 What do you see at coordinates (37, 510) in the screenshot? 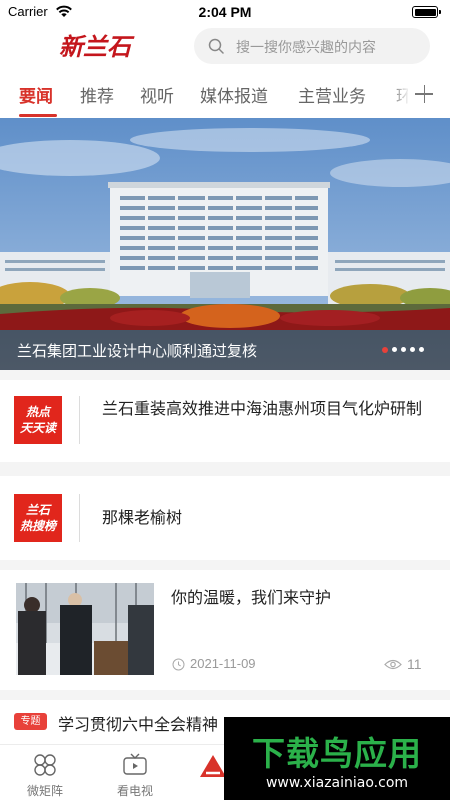
I see `badge-line: 兰石` at bounding box center [37, 510].